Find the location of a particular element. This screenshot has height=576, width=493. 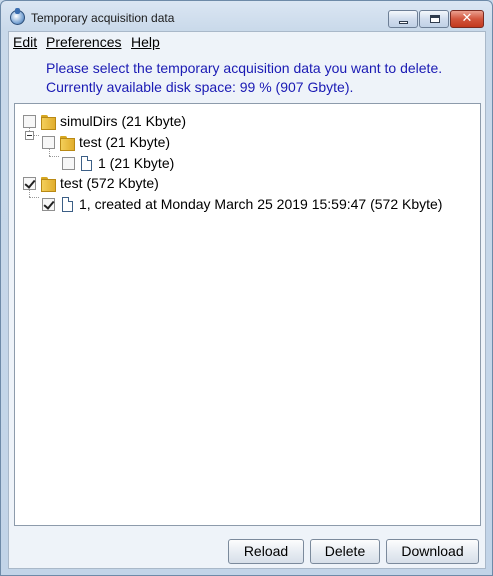

close-button: ✕ is located at coordinates (467, 19).